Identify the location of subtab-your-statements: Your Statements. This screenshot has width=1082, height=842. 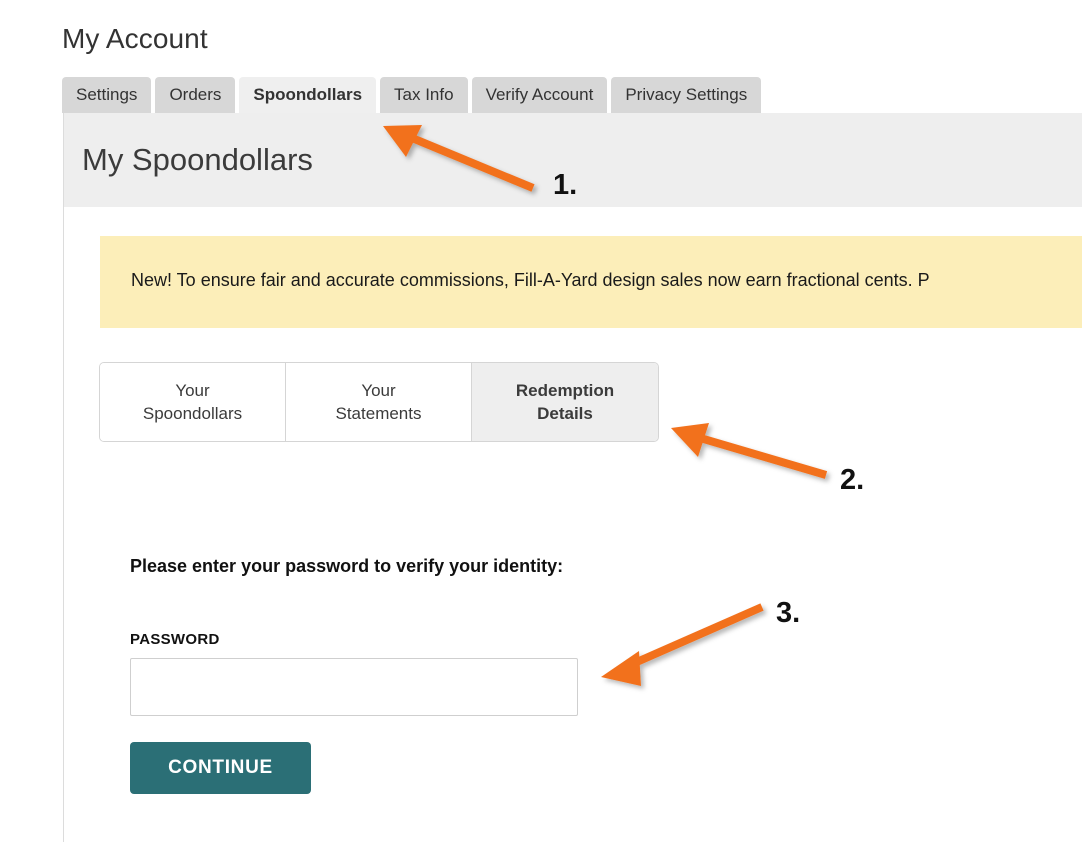
(379, 402).